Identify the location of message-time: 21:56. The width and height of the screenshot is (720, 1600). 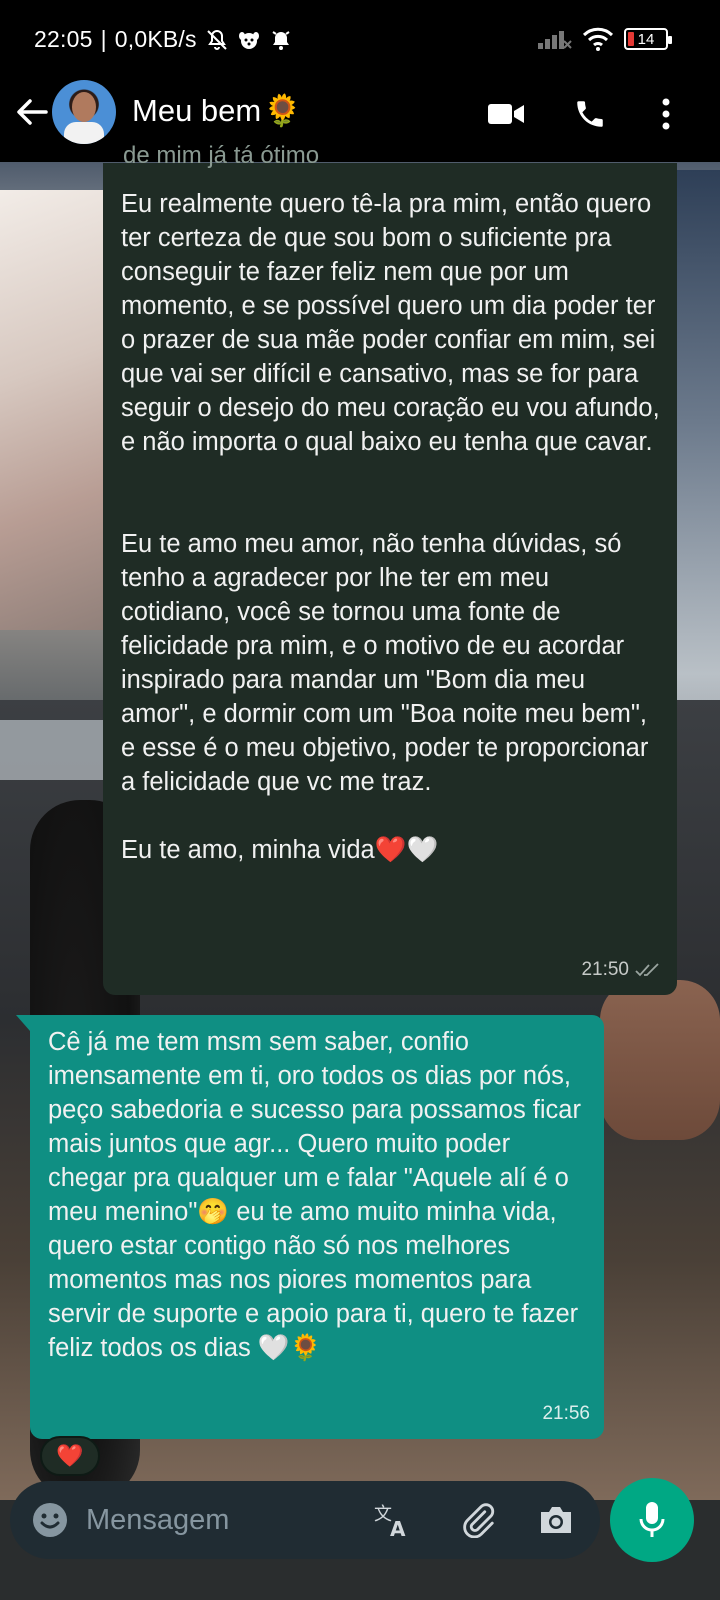
(566, 1413).